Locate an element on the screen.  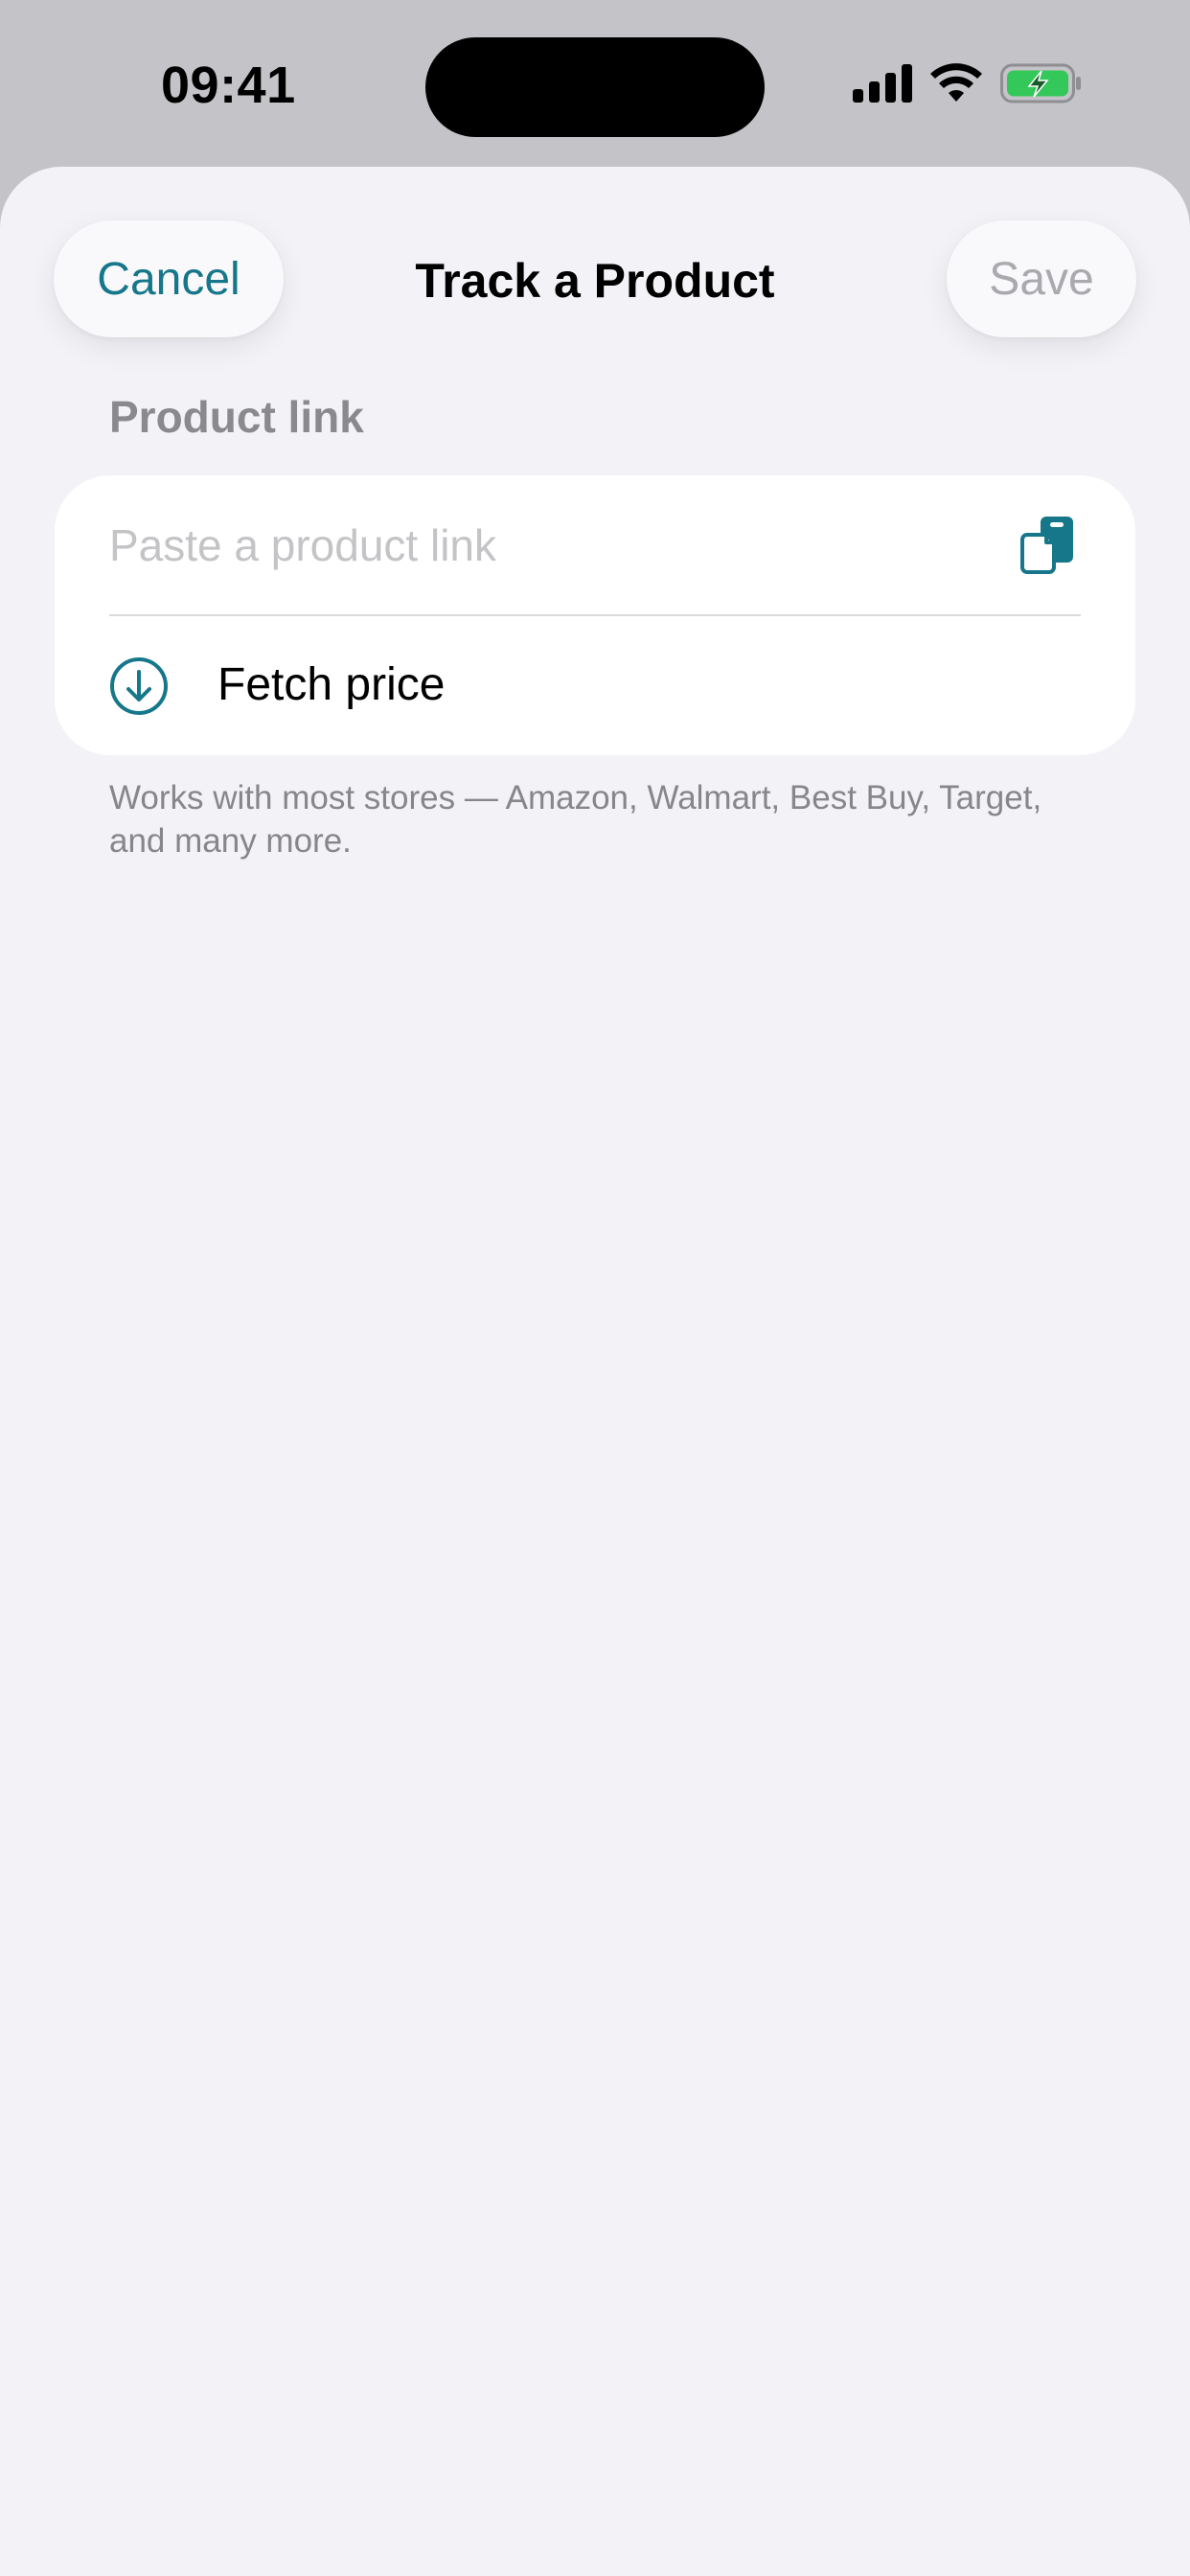
fetch-price-label: Fetch price is located at coordinates (332, 684).